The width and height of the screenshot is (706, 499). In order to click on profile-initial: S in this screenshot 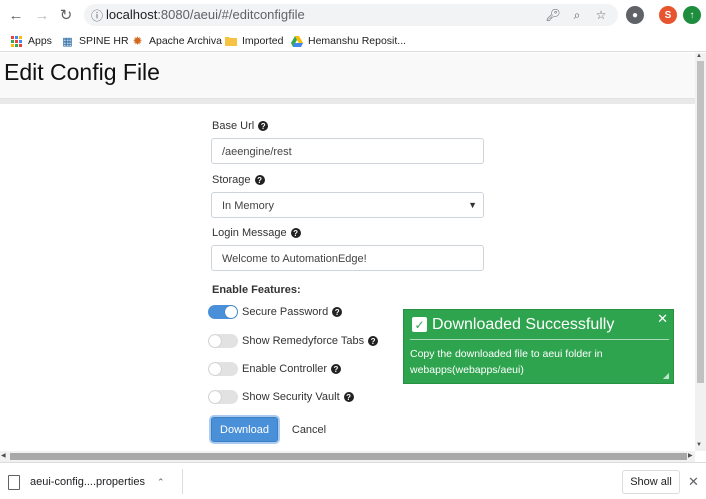, I will do `click(668, 15)`.